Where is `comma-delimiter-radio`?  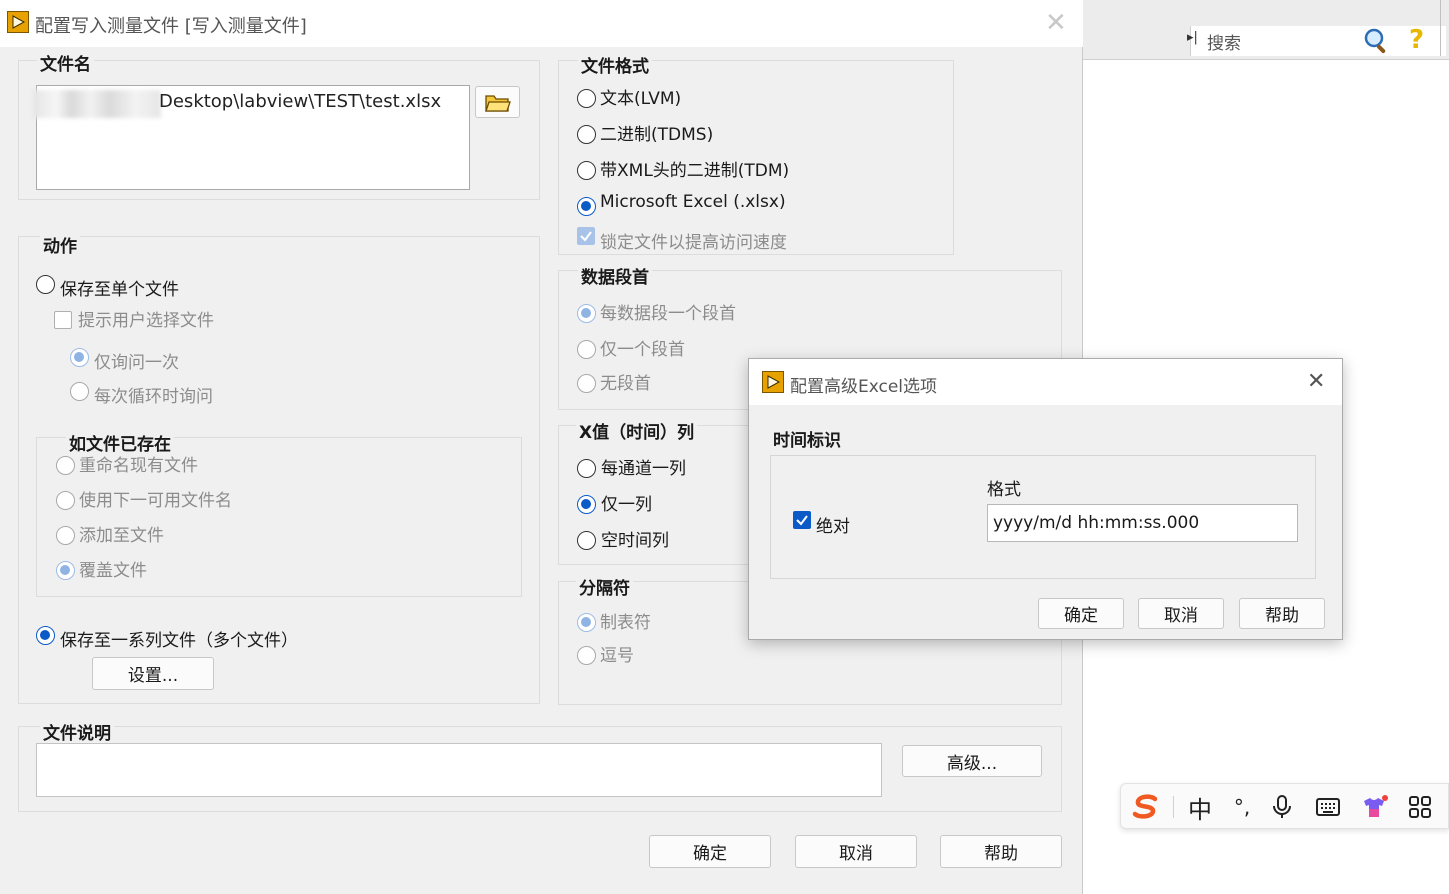
comma-delimiter-radio is located at coordinates (586, 655).